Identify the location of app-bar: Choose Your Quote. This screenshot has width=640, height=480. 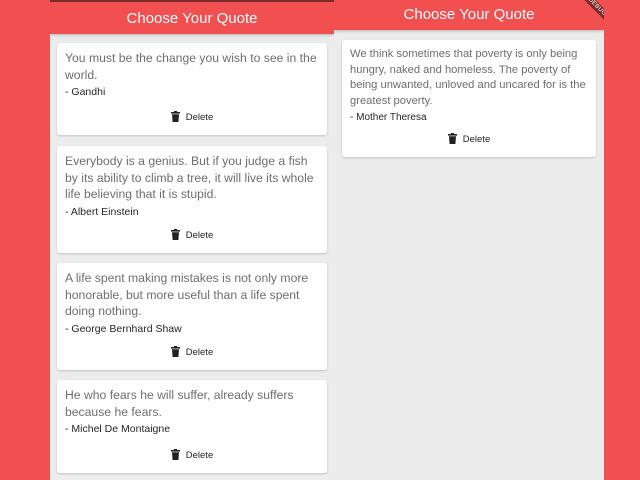
(192, 17).